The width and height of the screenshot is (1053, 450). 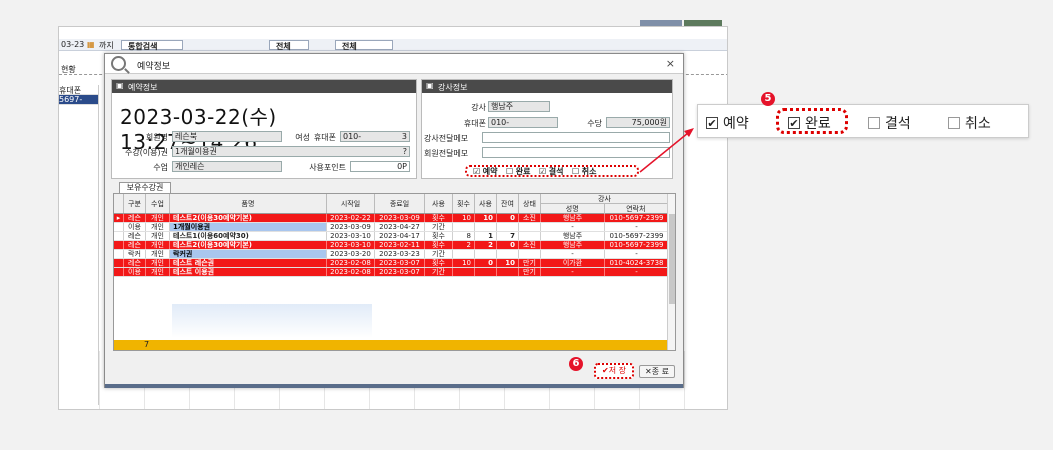 I want to click on step-badge-5: 5, so click(x=768, y=99).